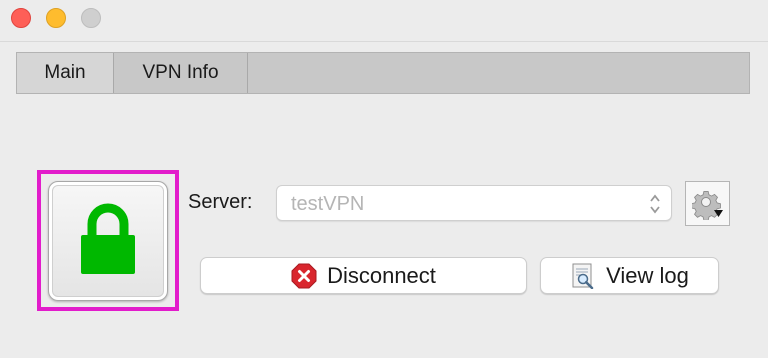 The image size is (768, 358). Describe the element at coordinates (583, 276) in the screenshot. I see `log-icon` at that location.